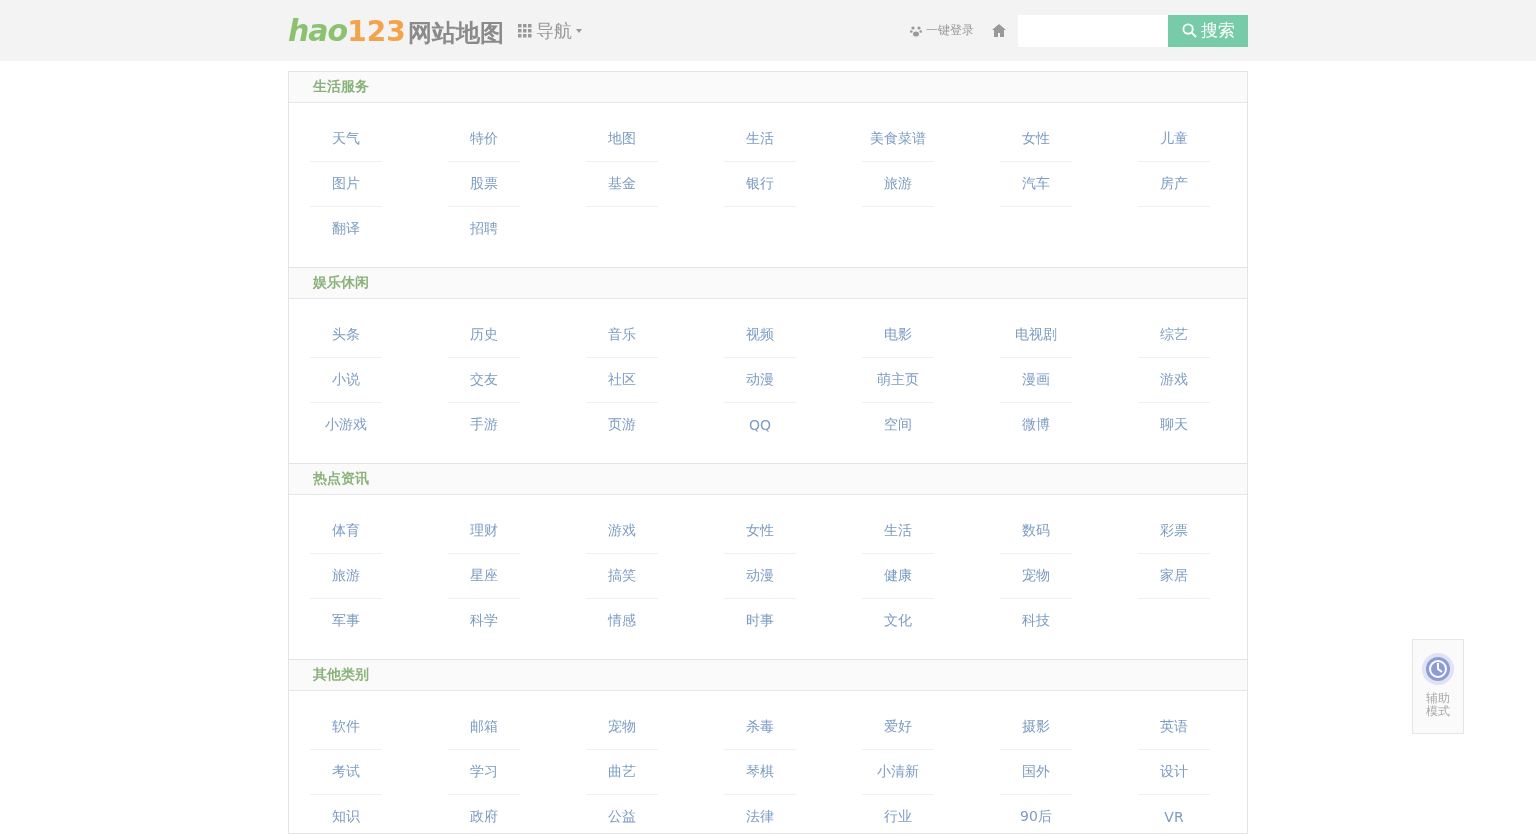  What do you see at coordinates (346, 814) in the screenshot?
I see `category-link: 知识` at bounding box center [346, 814].